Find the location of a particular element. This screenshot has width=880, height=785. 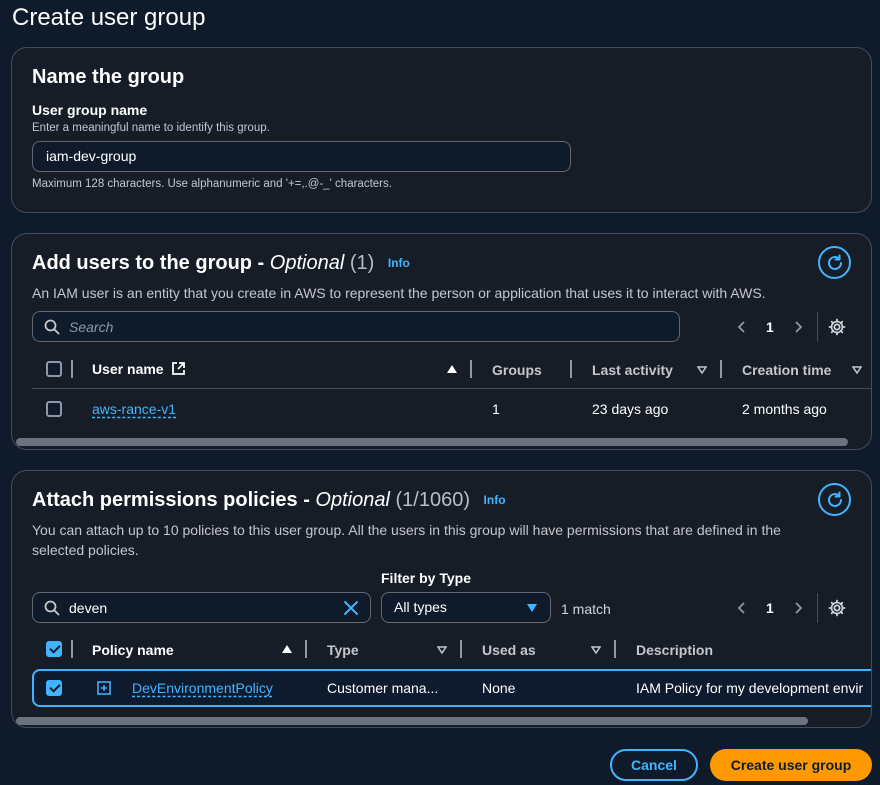

column-header-user-name: User name is located at coordinates (139, 369).